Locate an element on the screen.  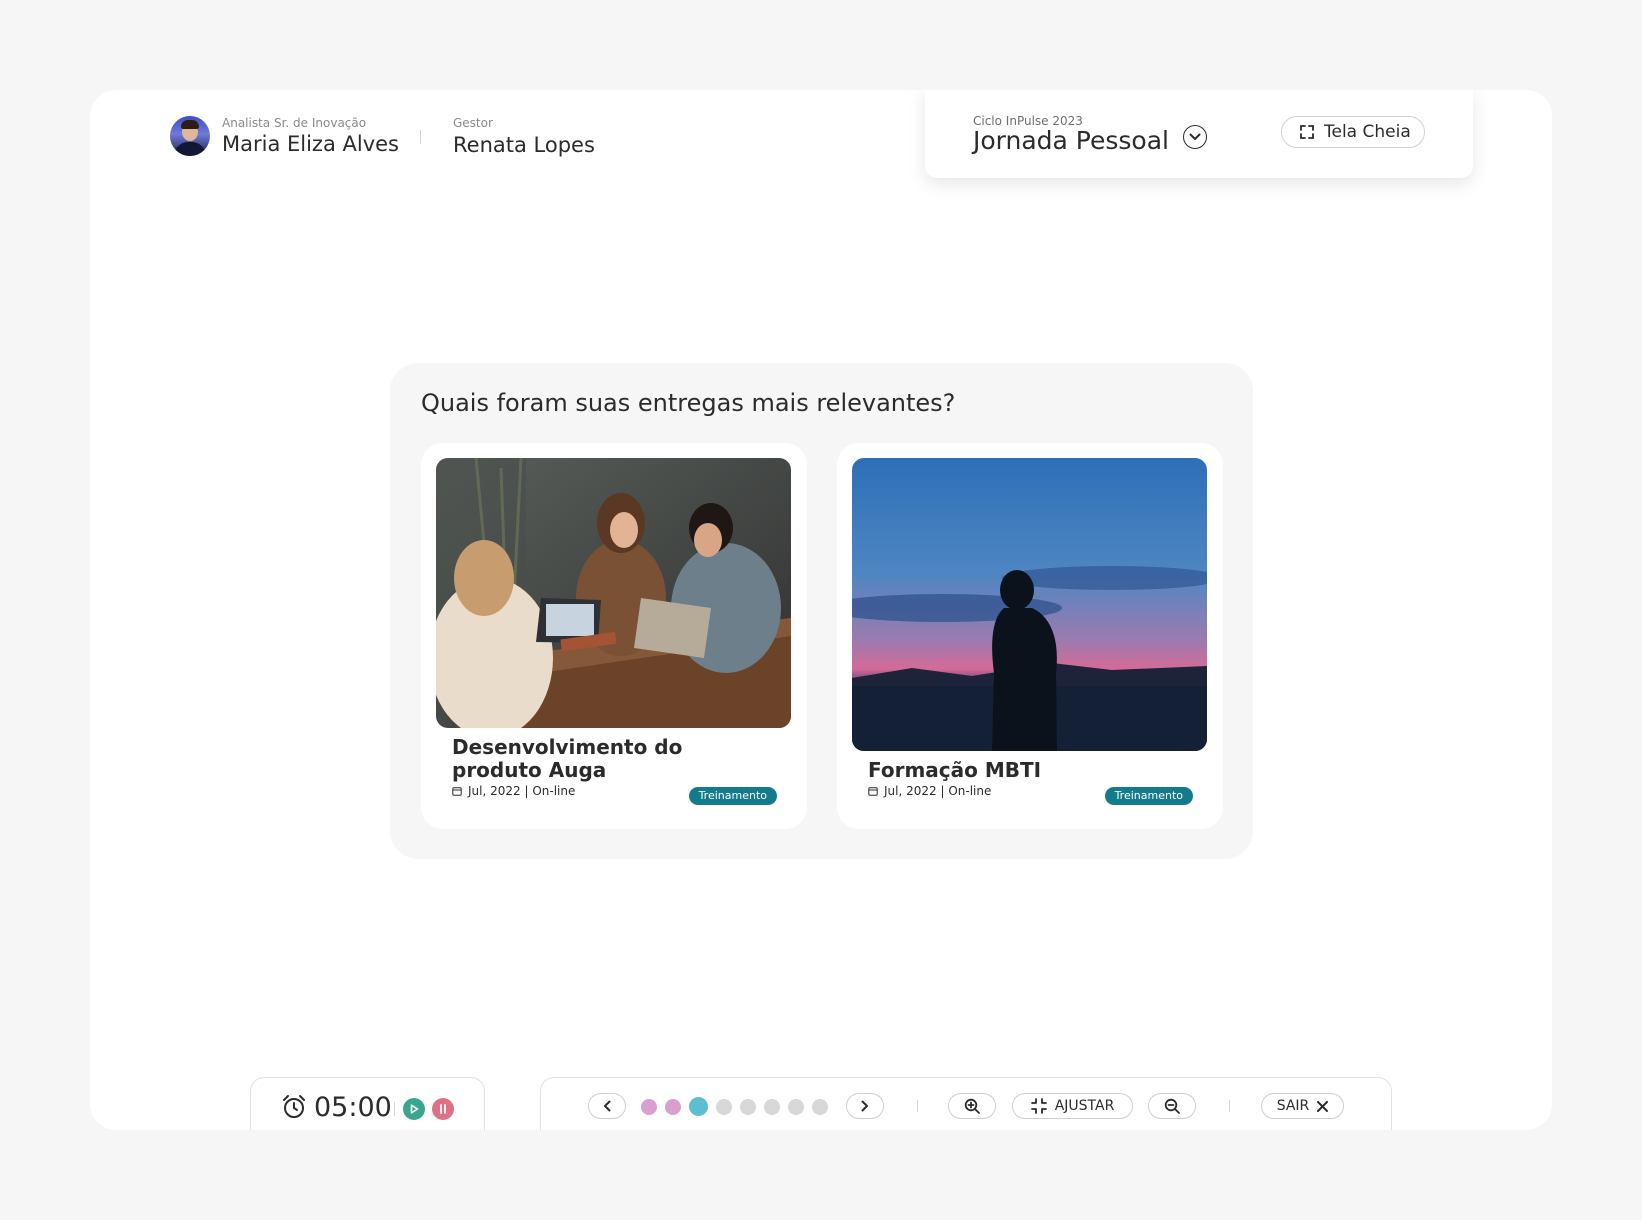
chevron-down-icon is located at coordinates (1195, 136).